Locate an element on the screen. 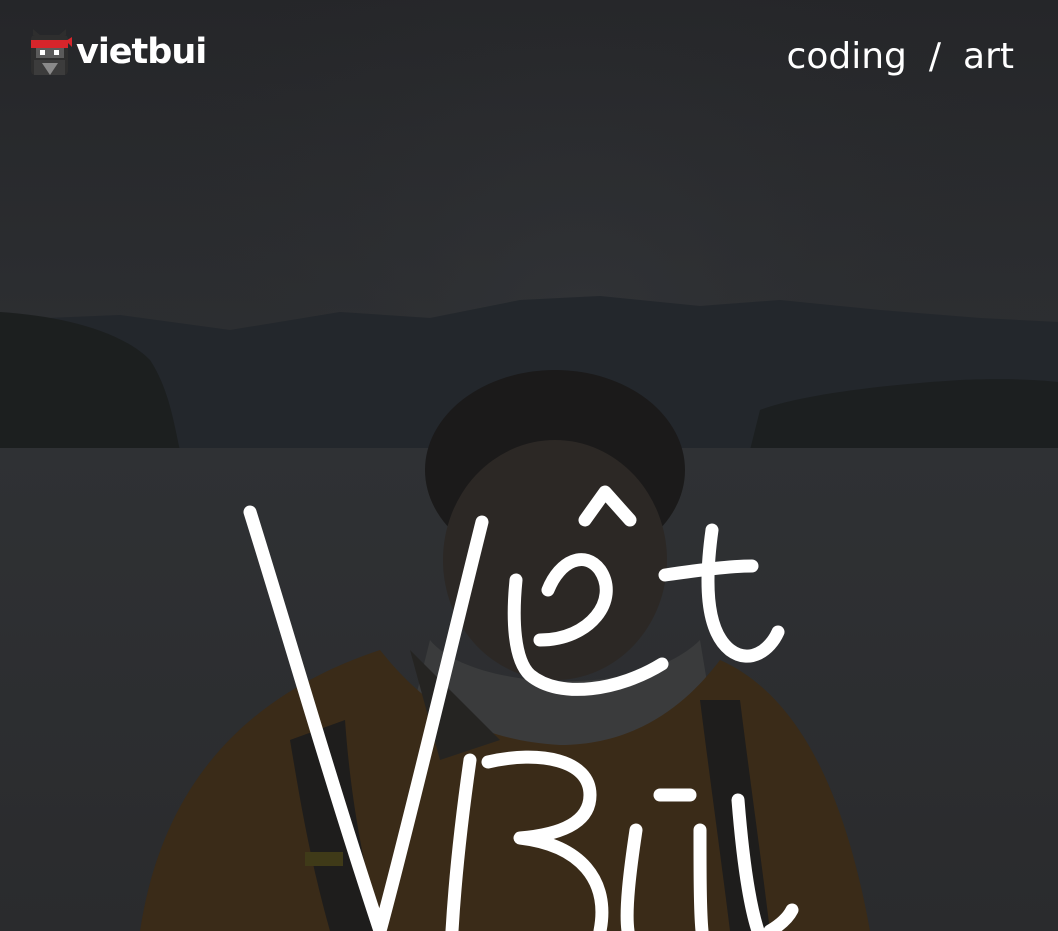 Image resolution: width=1058 pixels, height=931 pixels. signature-tail is located at coordinates (781, 917).